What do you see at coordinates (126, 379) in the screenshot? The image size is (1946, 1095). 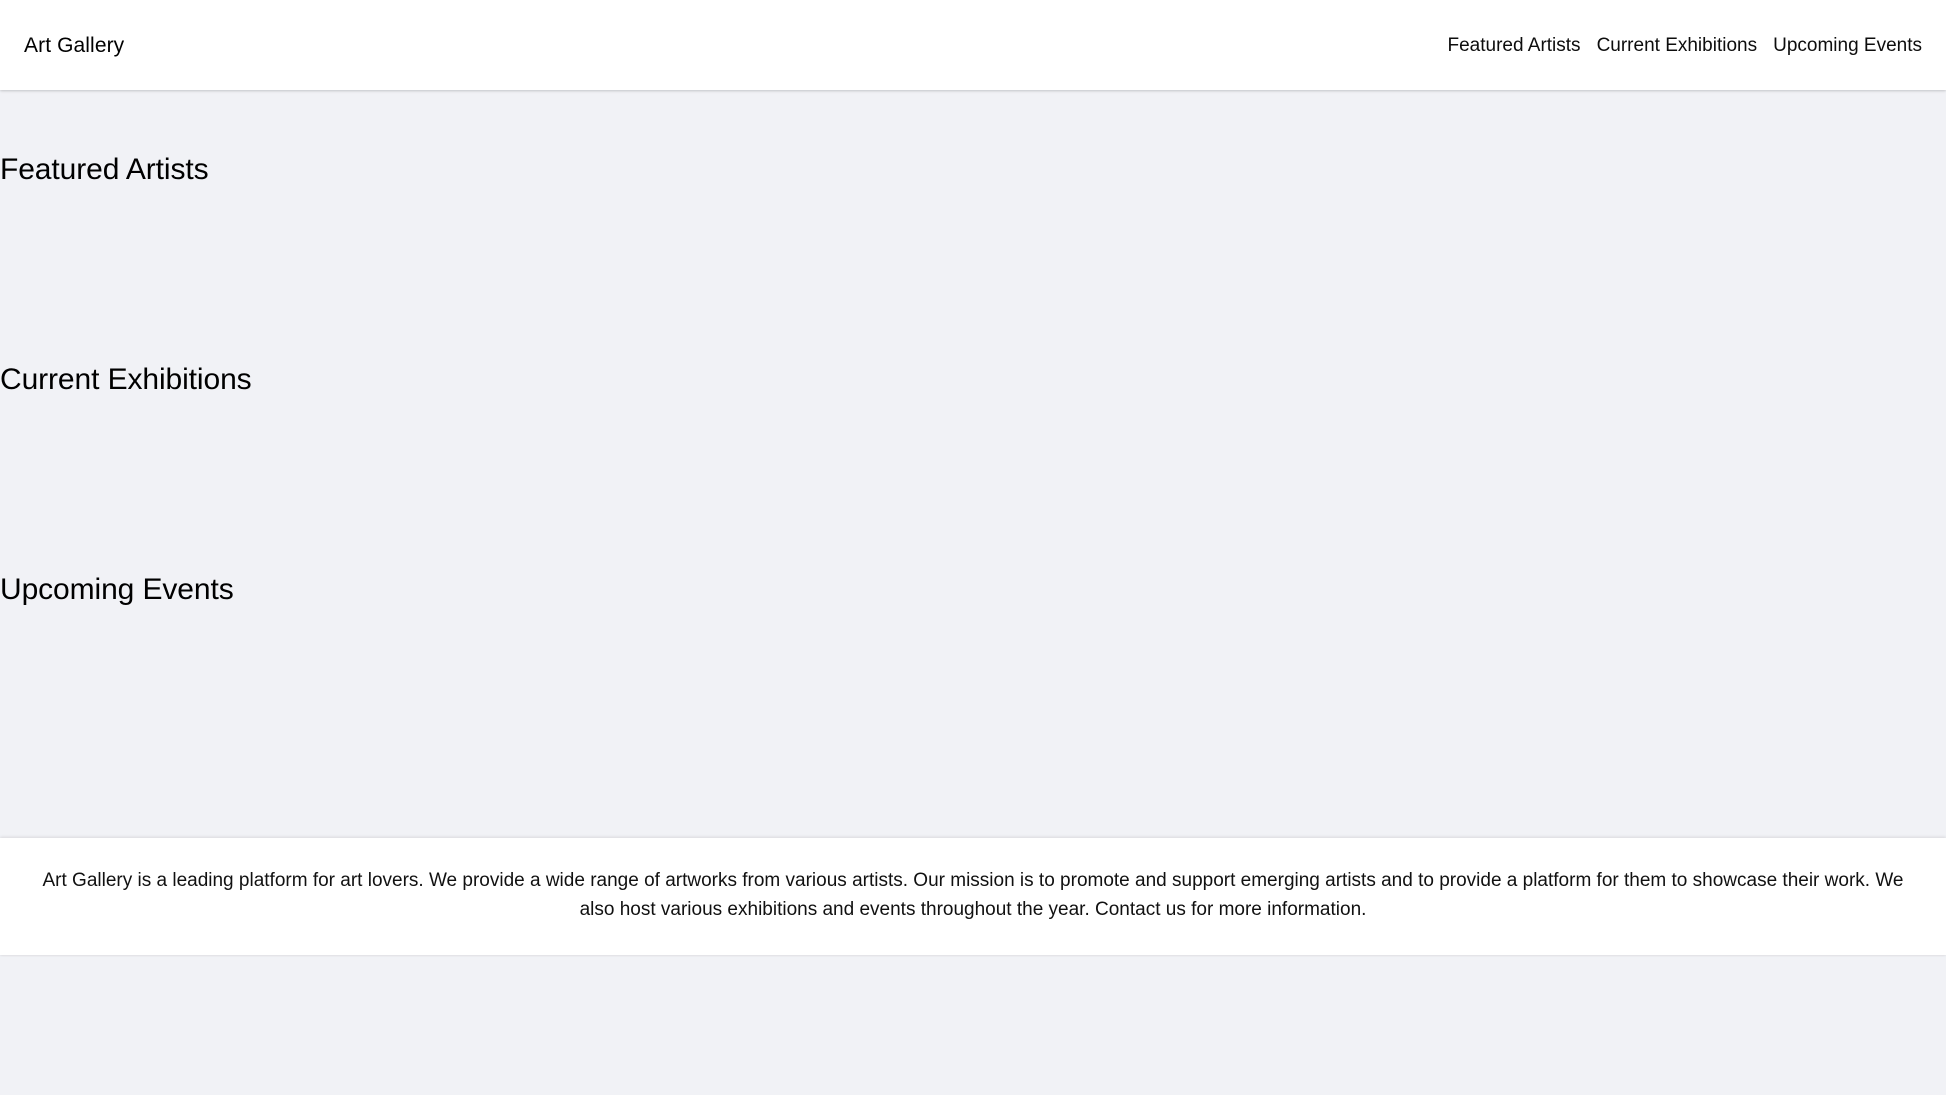 I see `section-heading-current-exhibitions: Current Exhibitions` at bounding box center [126, 379].